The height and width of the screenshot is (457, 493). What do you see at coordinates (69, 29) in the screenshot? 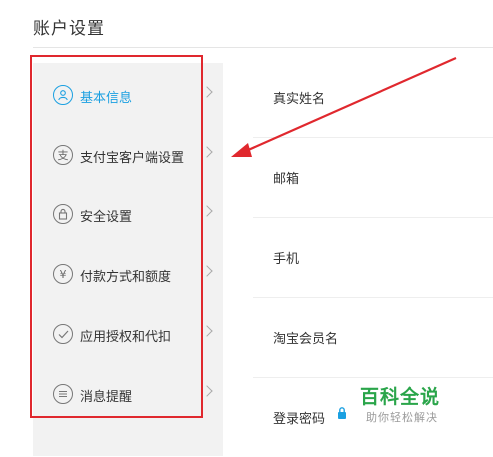
I see `page-title: 账户设置` at bounding box center [69, 29].